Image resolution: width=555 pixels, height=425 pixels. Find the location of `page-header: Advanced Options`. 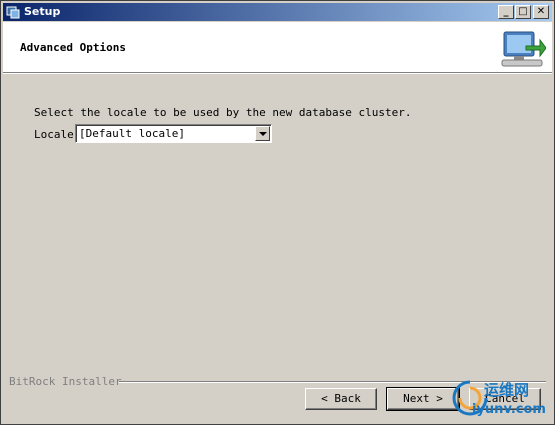

page-header: Advanced Options is located at coordinates (277, 47).